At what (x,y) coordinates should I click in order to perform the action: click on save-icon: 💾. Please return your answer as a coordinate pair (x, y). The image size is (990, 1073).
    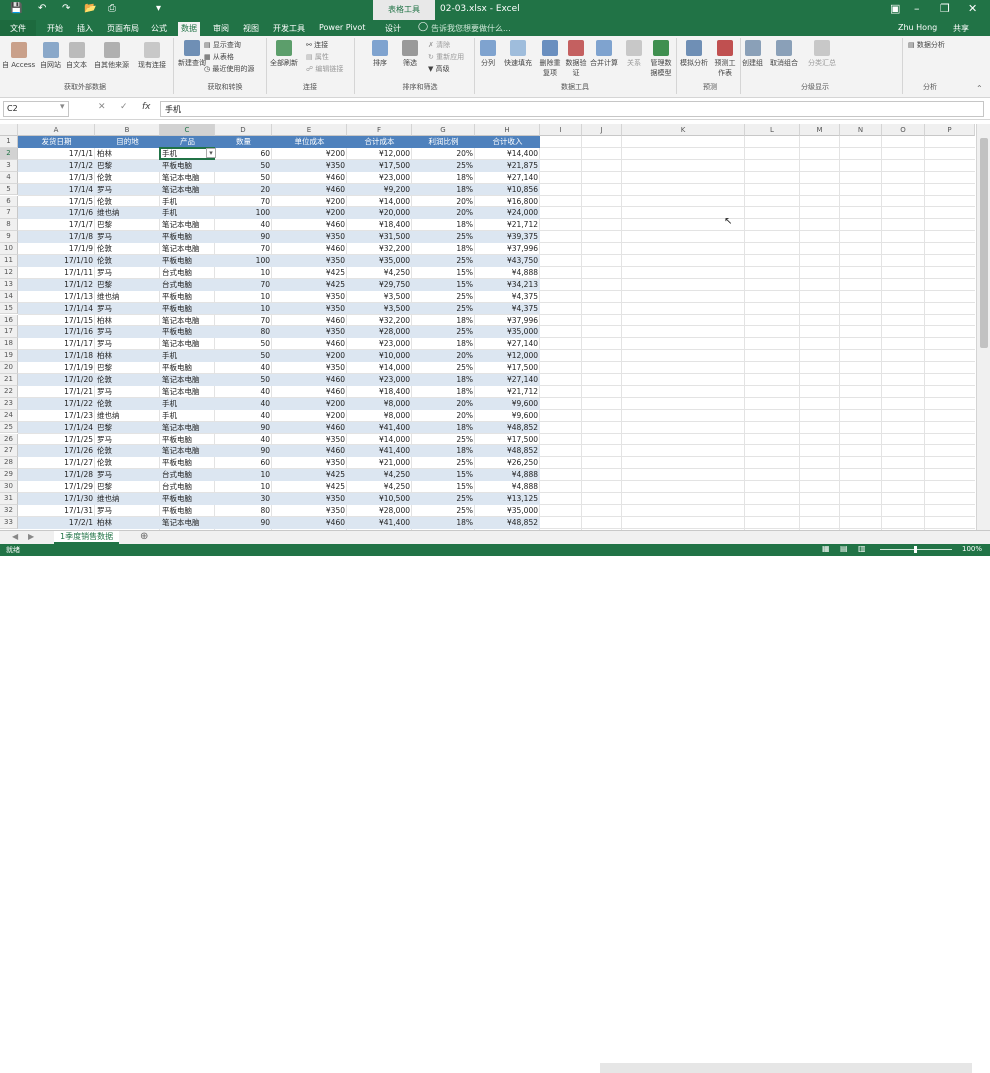
    Looking at the image, I should click on (16, 8).